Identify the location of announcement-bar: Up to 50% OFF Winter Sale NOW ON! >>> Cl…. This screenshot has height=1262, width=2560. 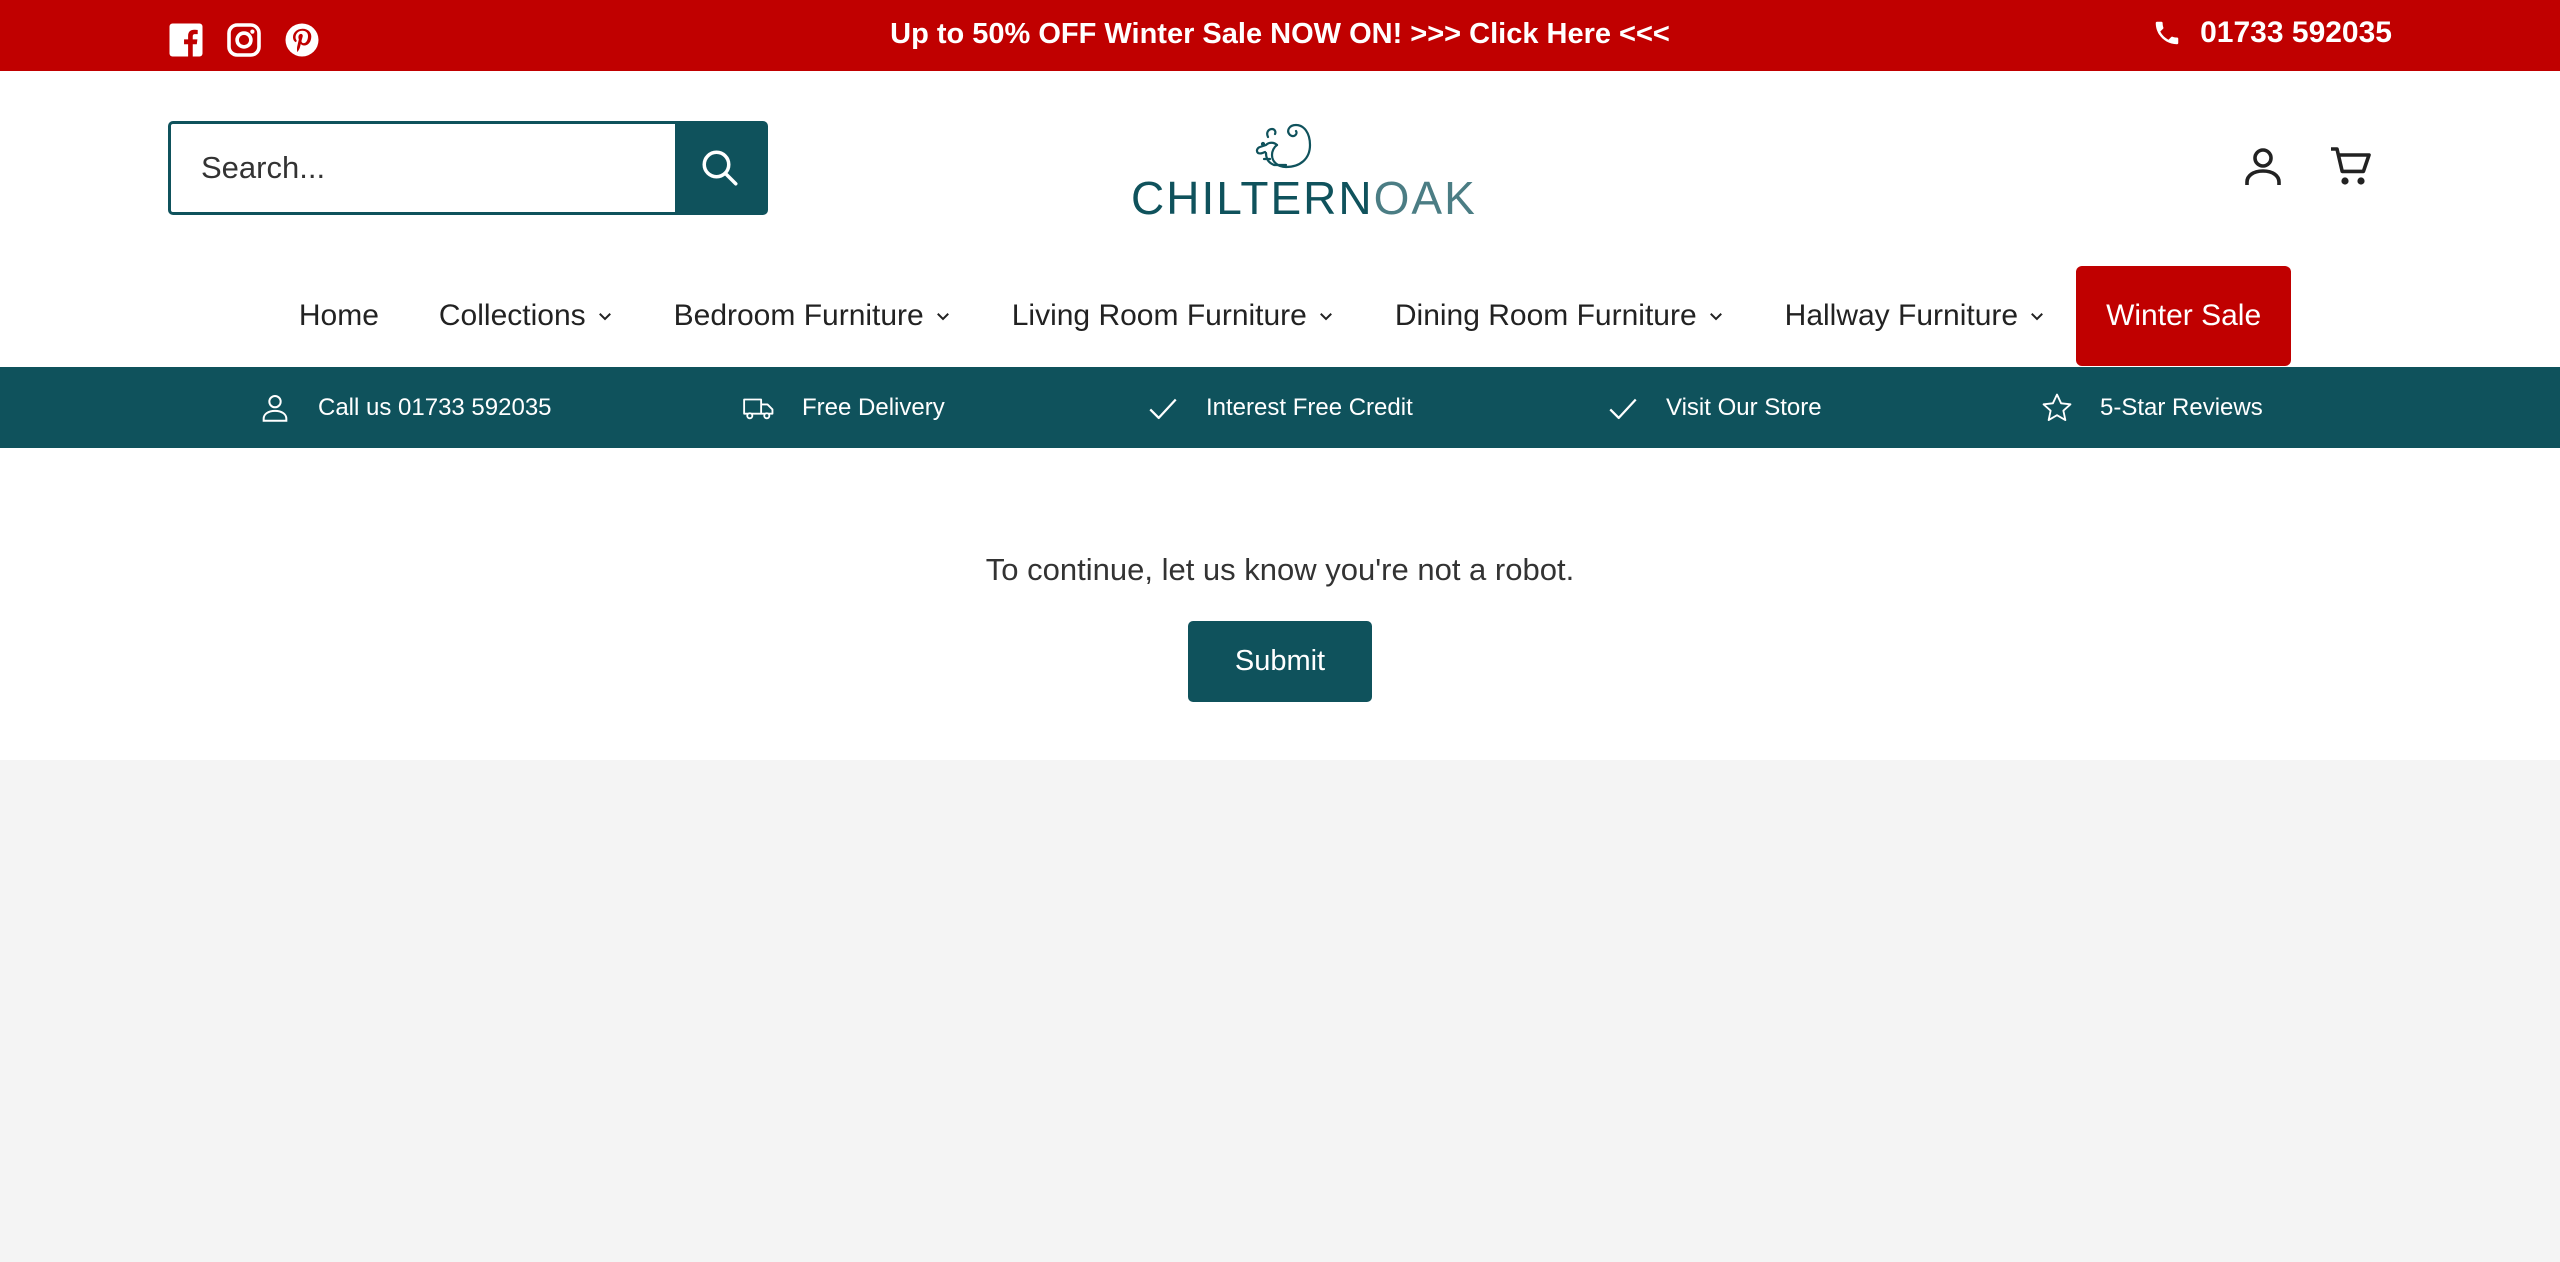
(1280, 35).